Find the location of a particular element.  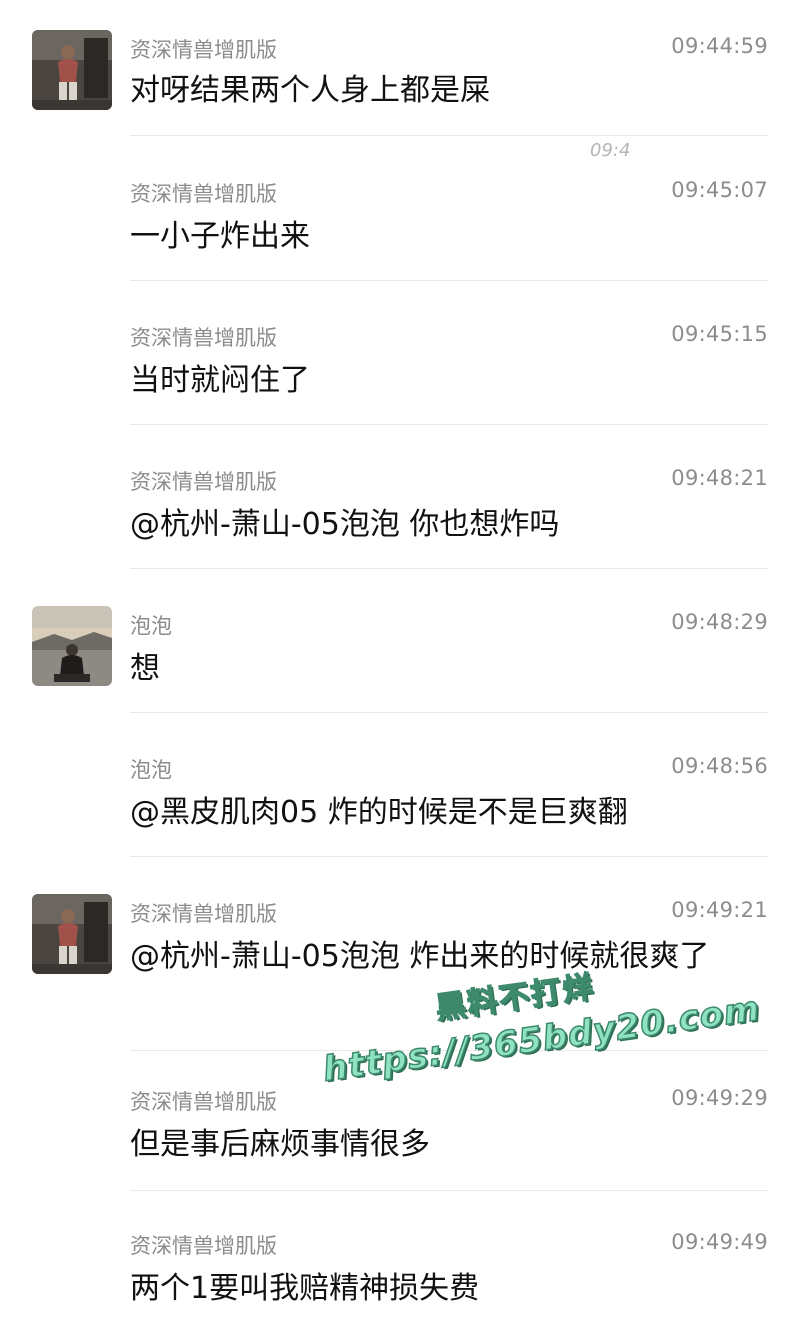

message-timestamp: 09:45:07 is located at coordinates (719, 190).